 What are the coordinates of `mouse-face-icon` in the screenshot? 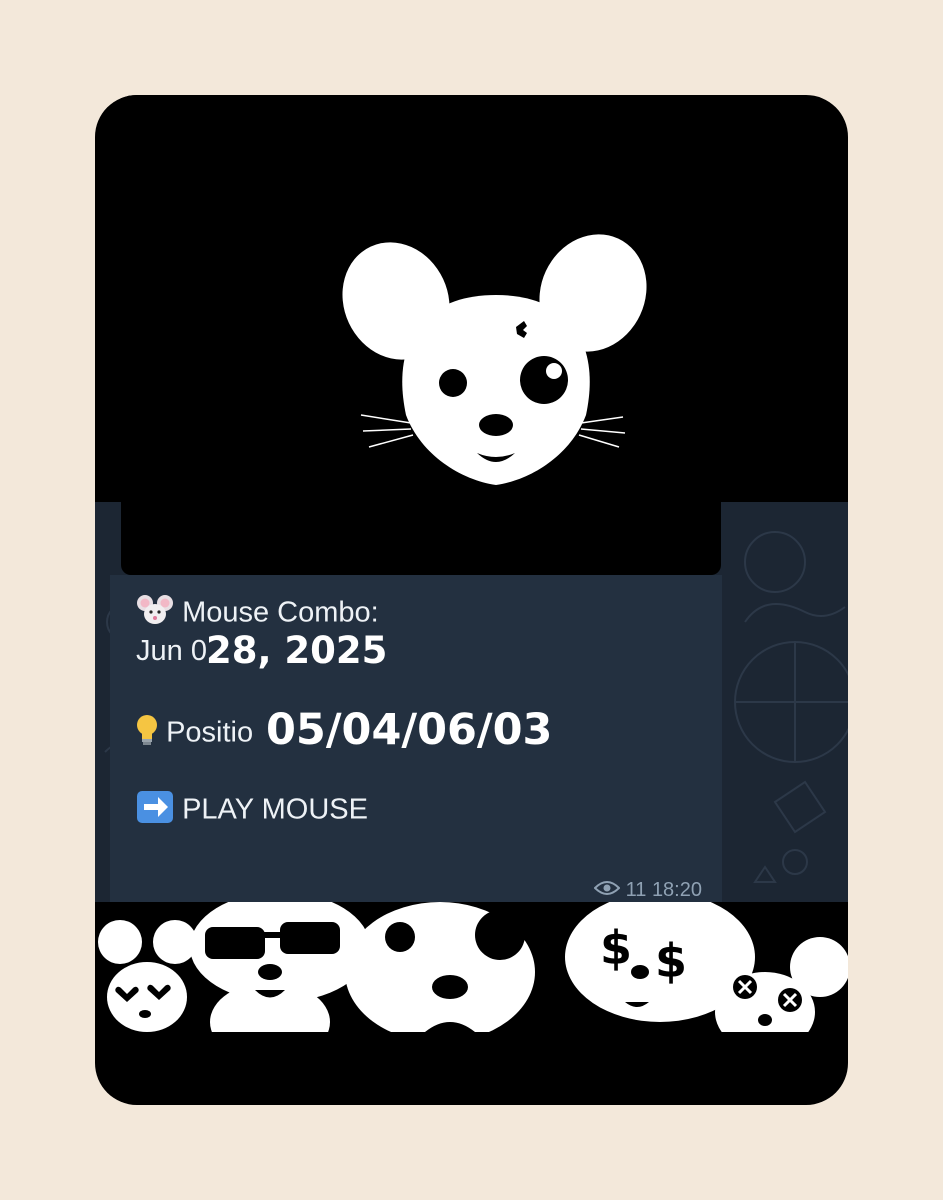 It's located at (155, 614).